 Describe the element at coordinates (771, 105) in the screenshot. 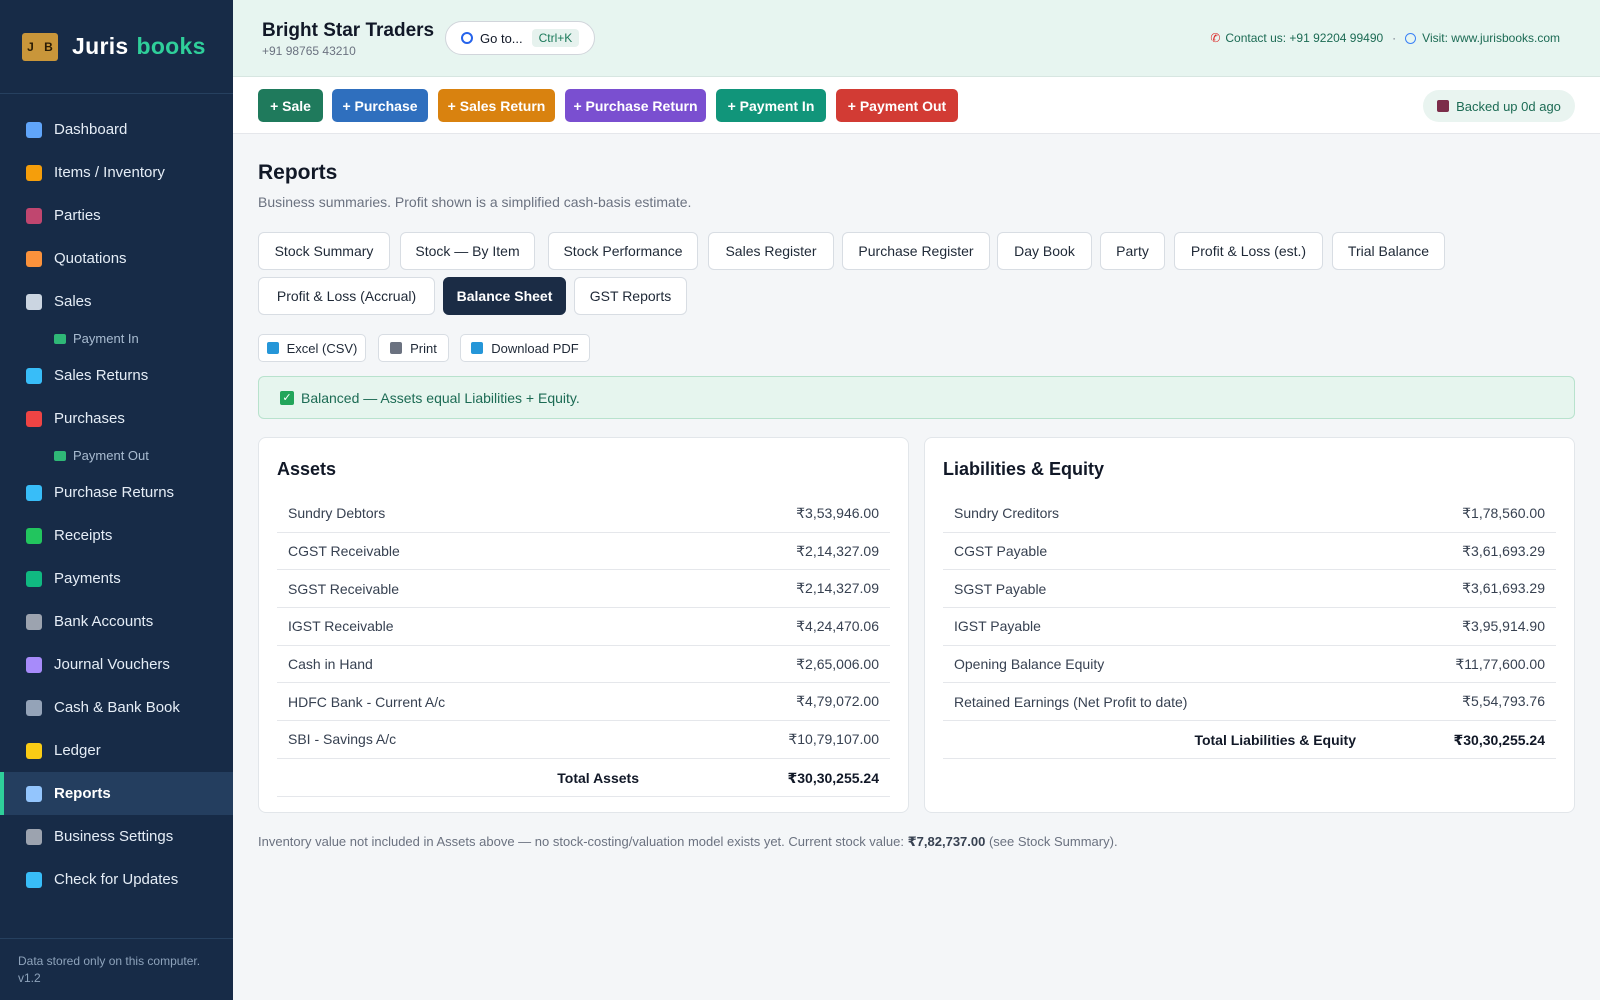

I see `new-payment-in-button: + Payment In` at that location.